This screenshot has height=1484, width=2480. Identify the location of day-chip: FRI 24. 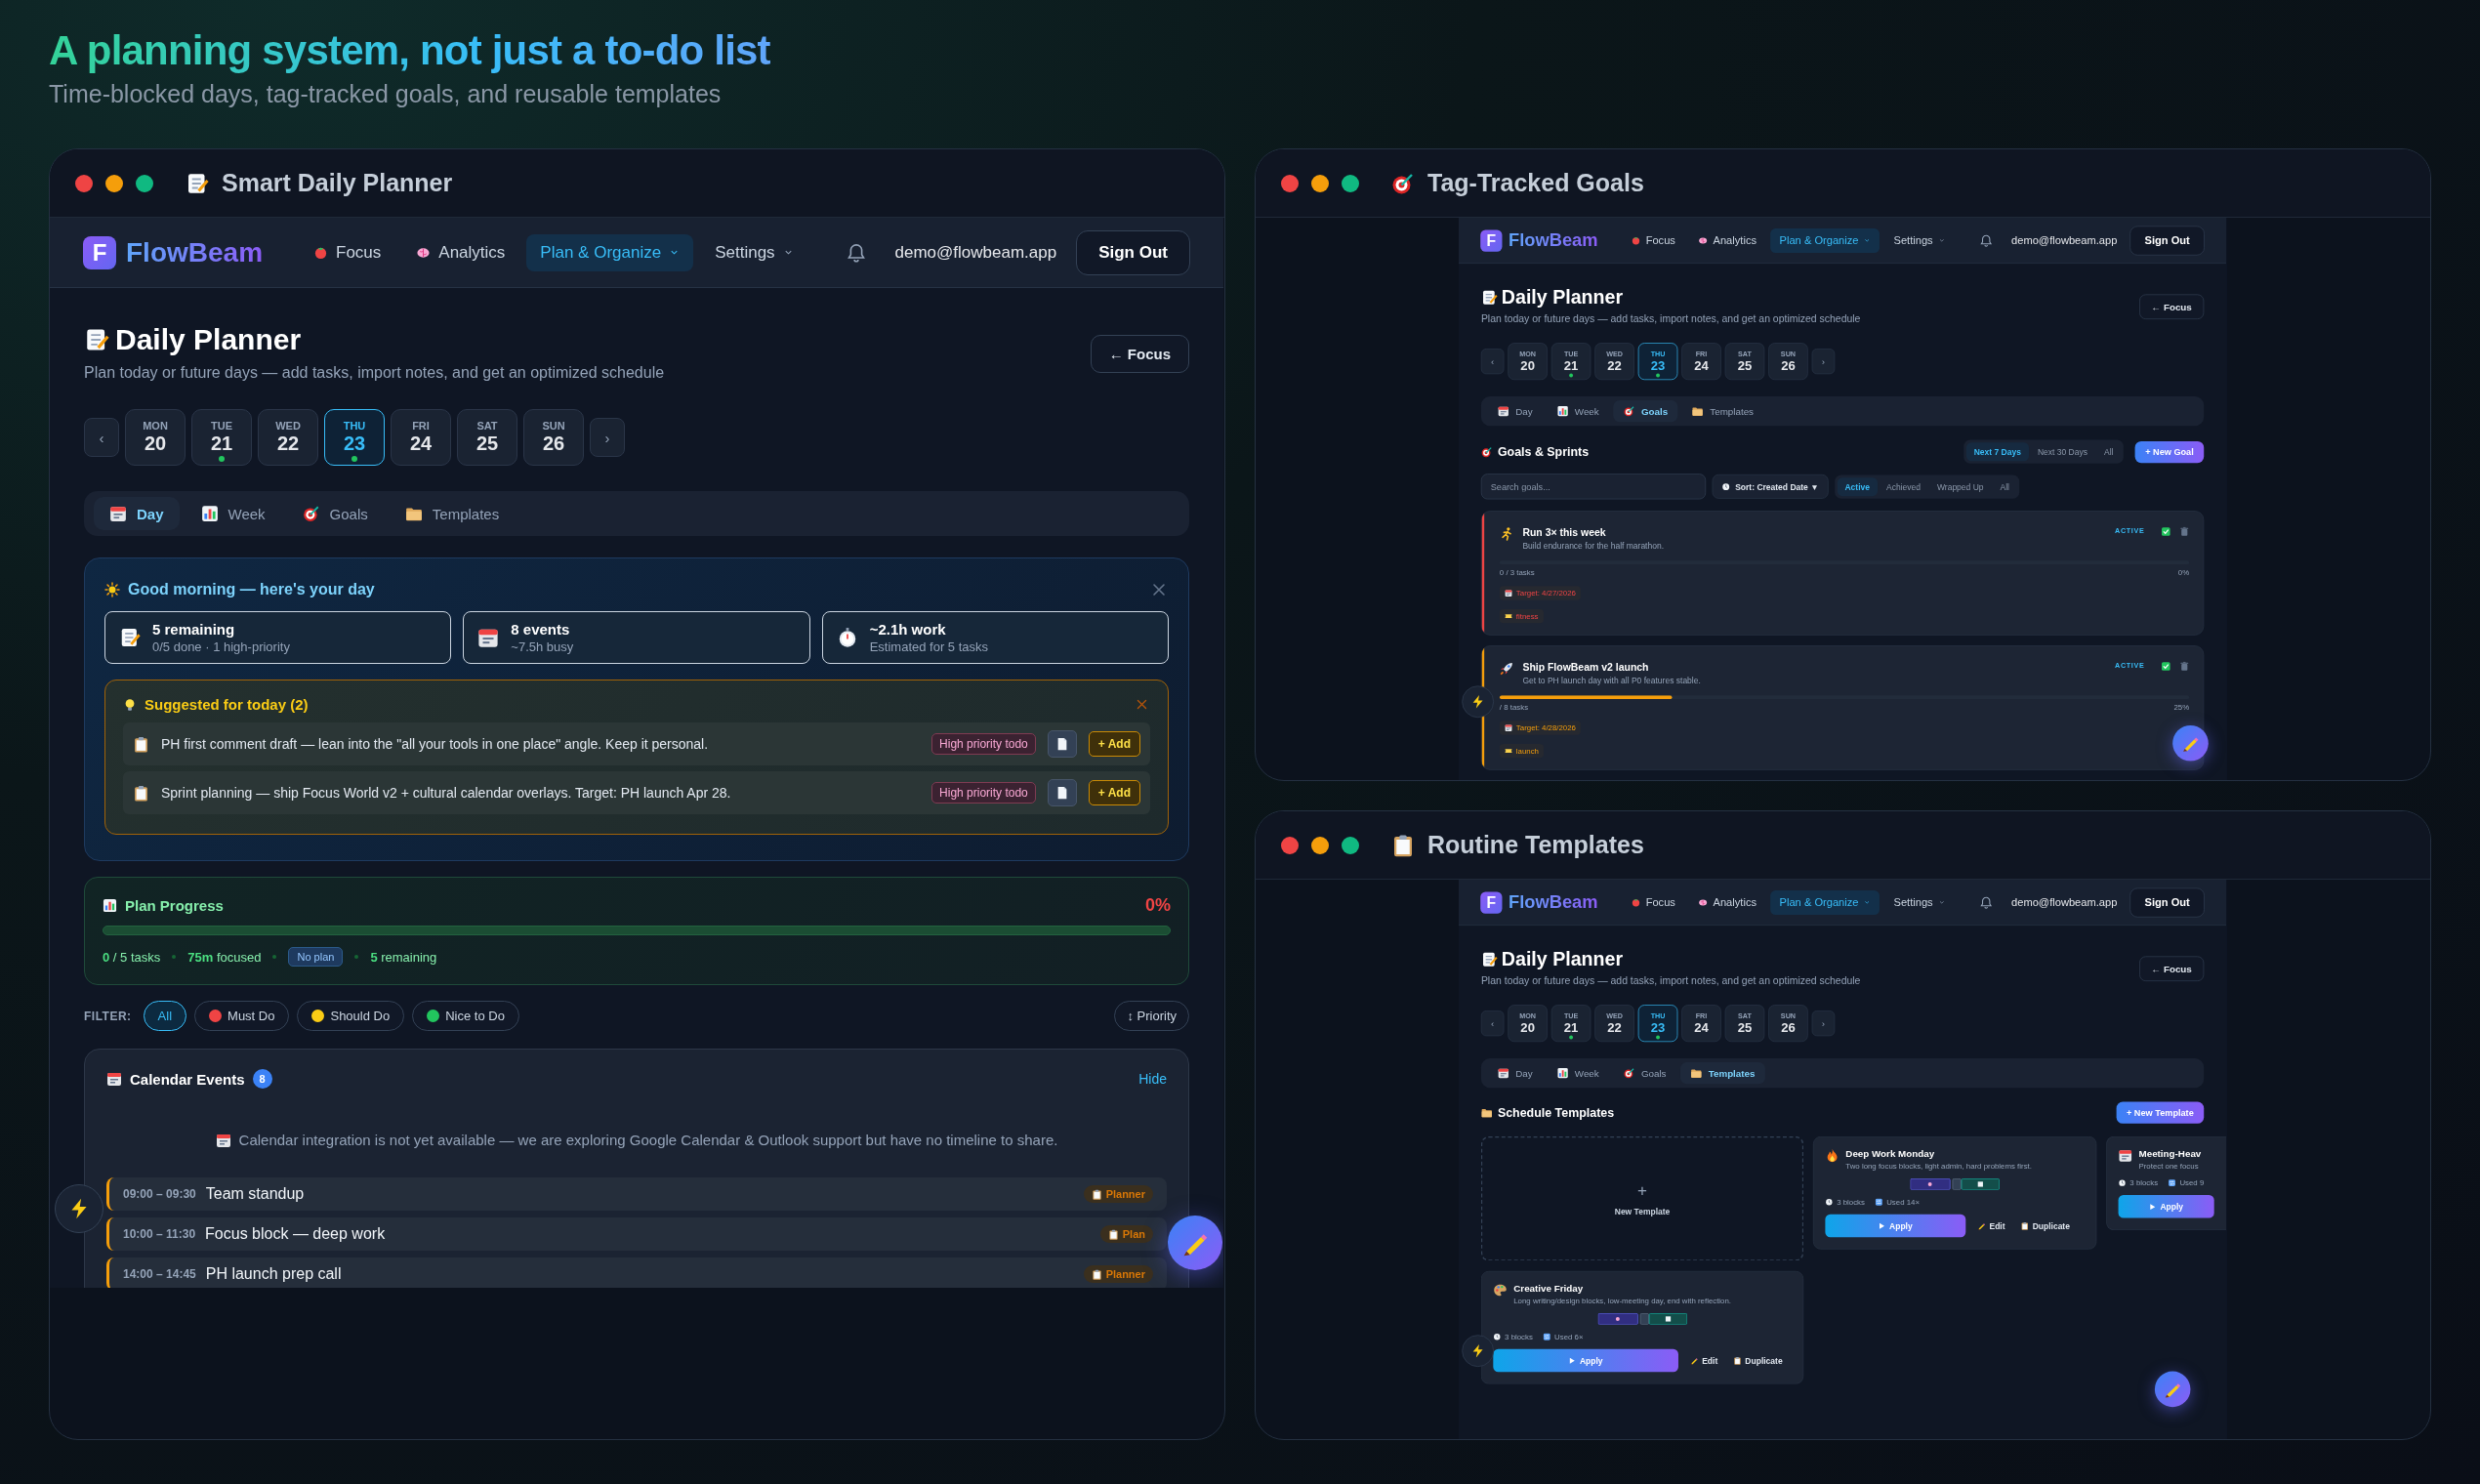
(421, 438).